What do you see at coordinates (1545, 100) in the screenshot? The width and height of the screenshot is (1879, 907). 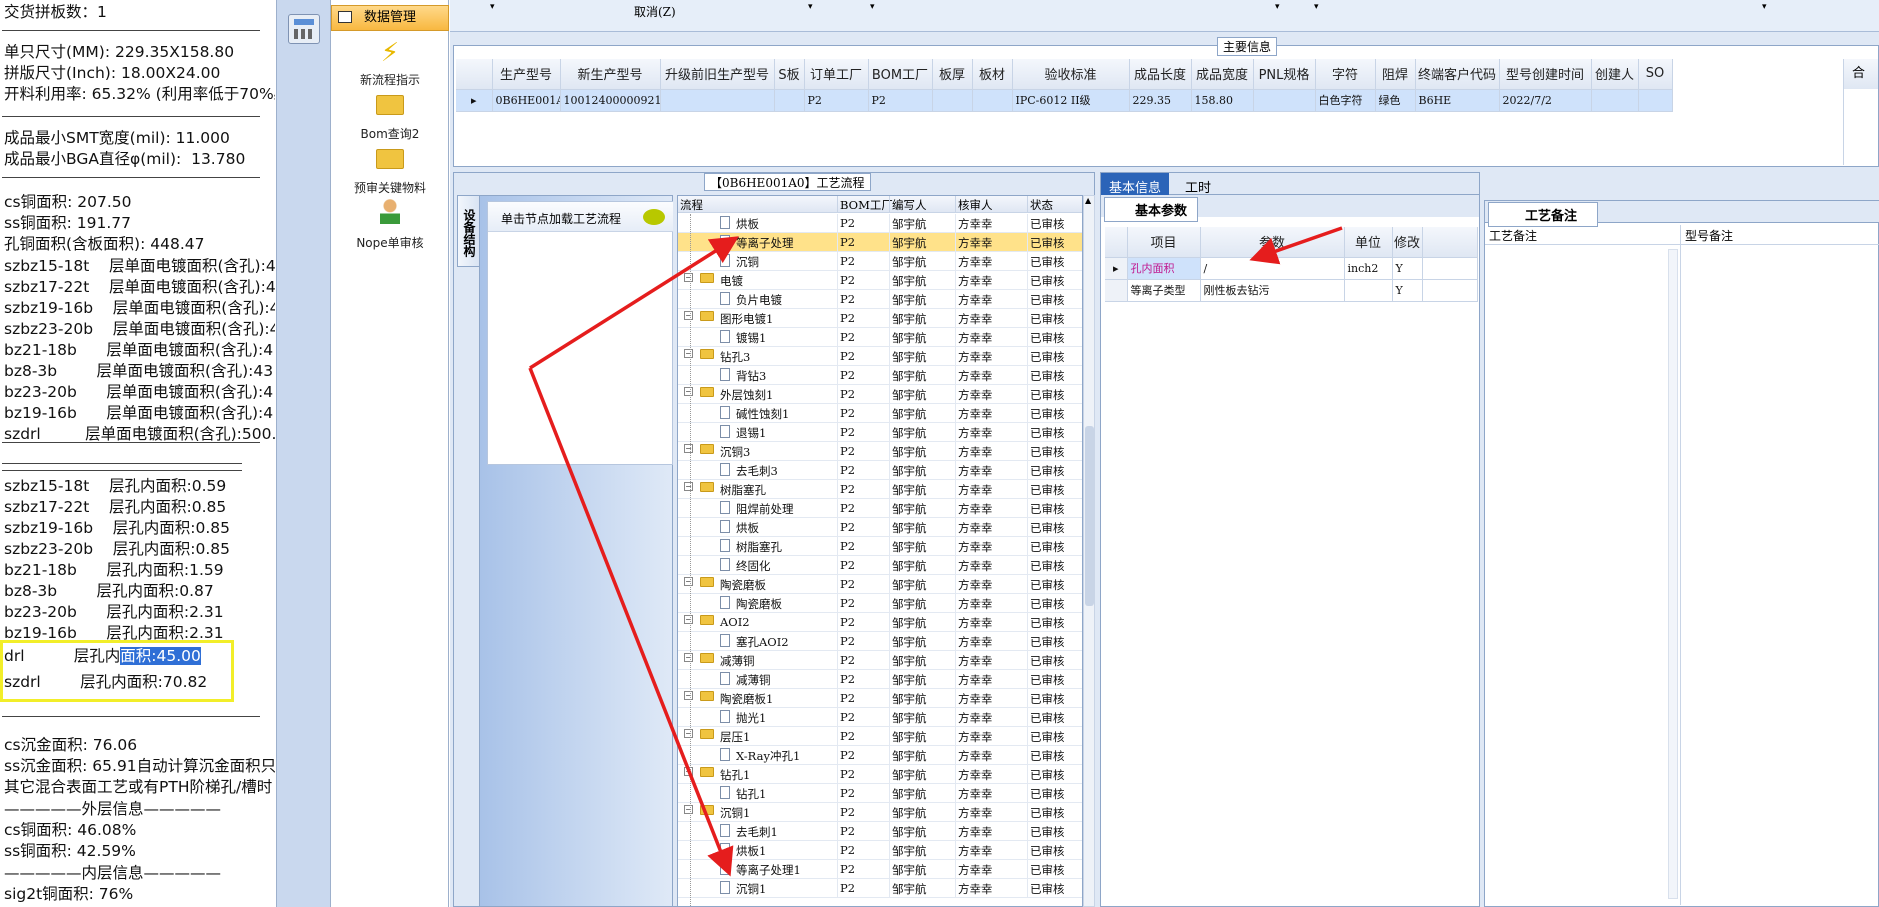 I see `table-cell: 2022/7/2` at bounding box center [1545, 100].